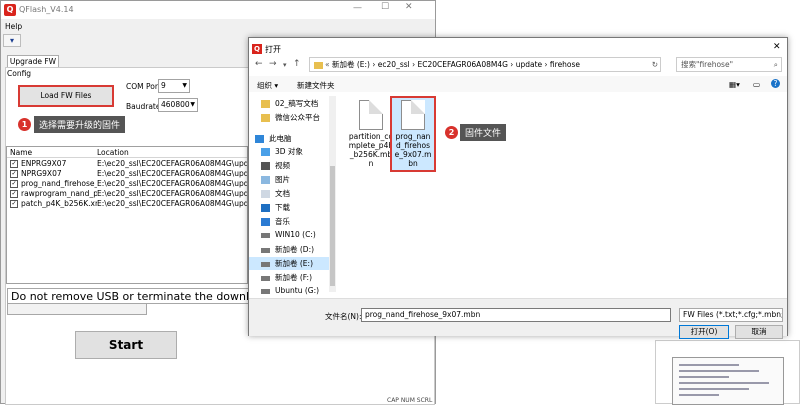  I want to click on document-icon, so click(265, 194).